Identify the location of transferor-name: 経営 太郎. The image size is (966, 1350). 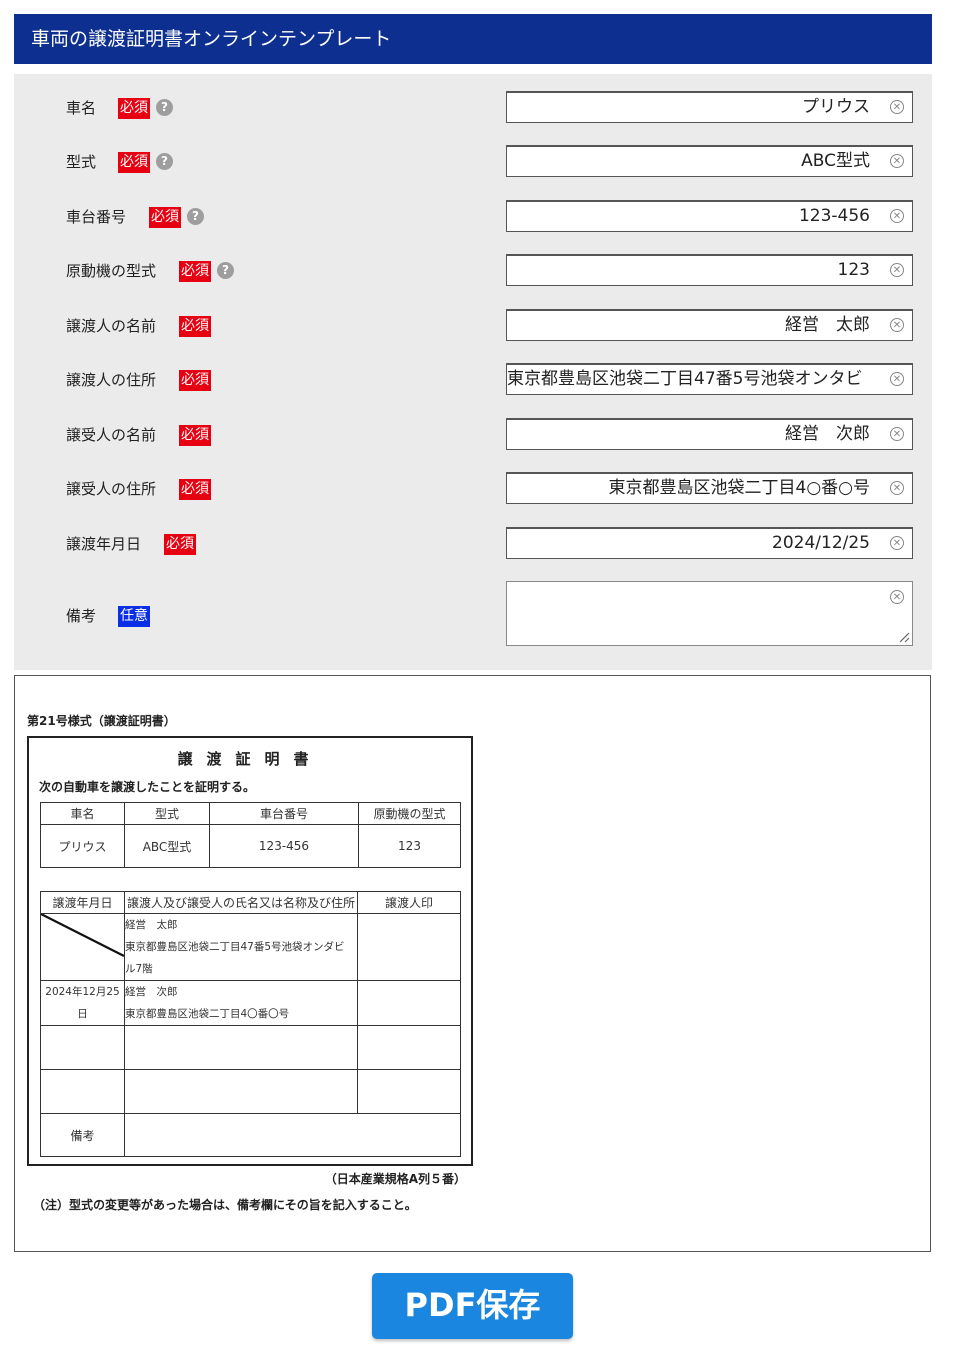
(151, 925).